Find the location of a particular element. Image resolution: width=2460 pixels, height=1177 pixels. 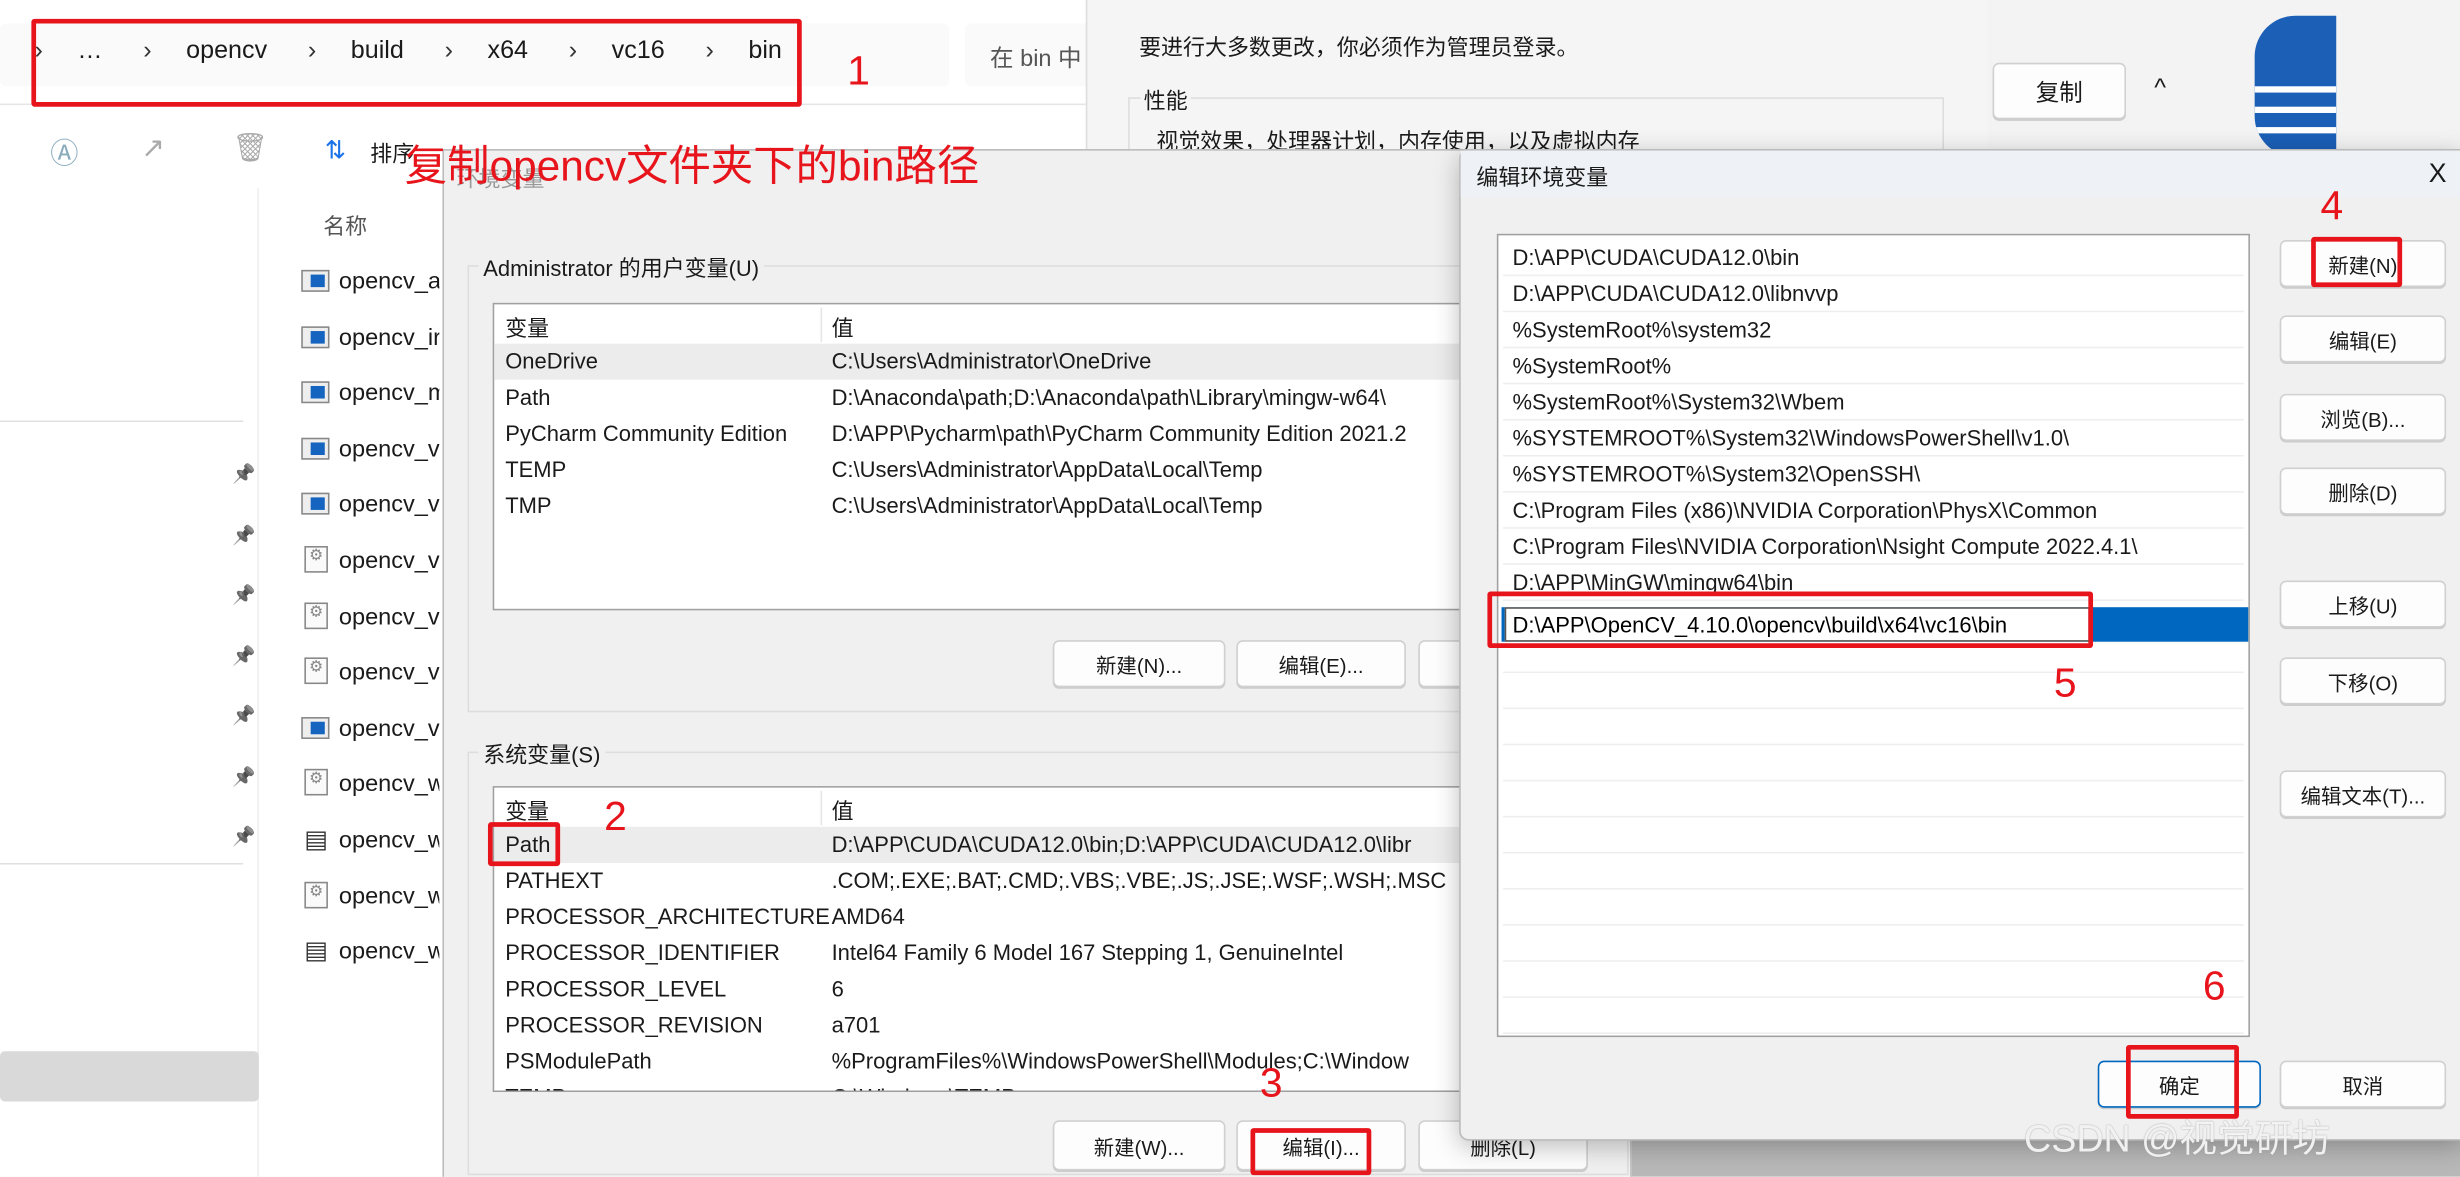

variable-name: PROCESSOR_REVISION is located at coordinates (634, 1025).